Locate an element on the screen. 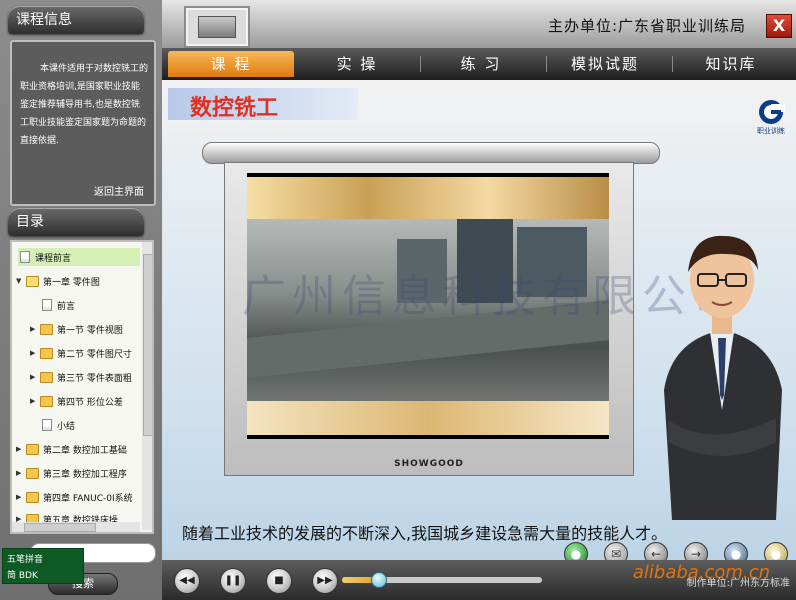 The image size is (796, 600). toc-item-section3: ▶ 第三节 零件表面粗 is located at coordinates (81, 377).